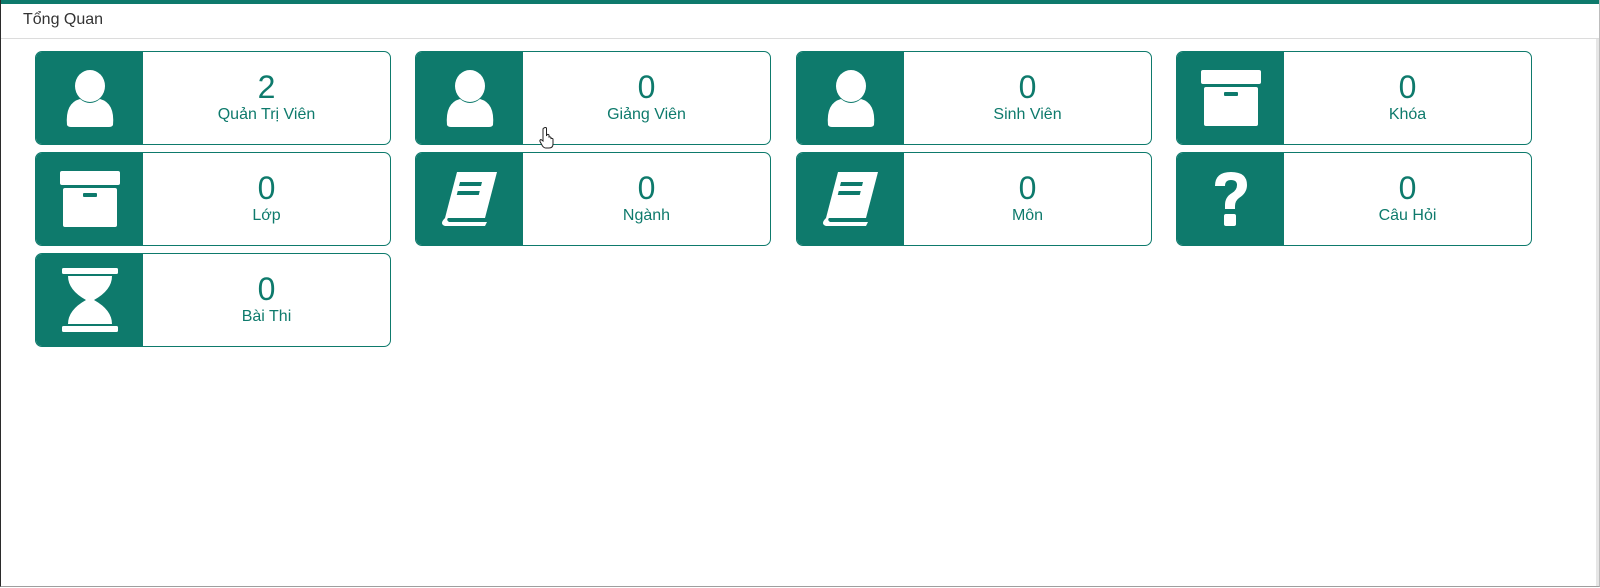 This screenshot has width=1600, height=588. I want to click on stat-label: Ngành, so click(646, 215).